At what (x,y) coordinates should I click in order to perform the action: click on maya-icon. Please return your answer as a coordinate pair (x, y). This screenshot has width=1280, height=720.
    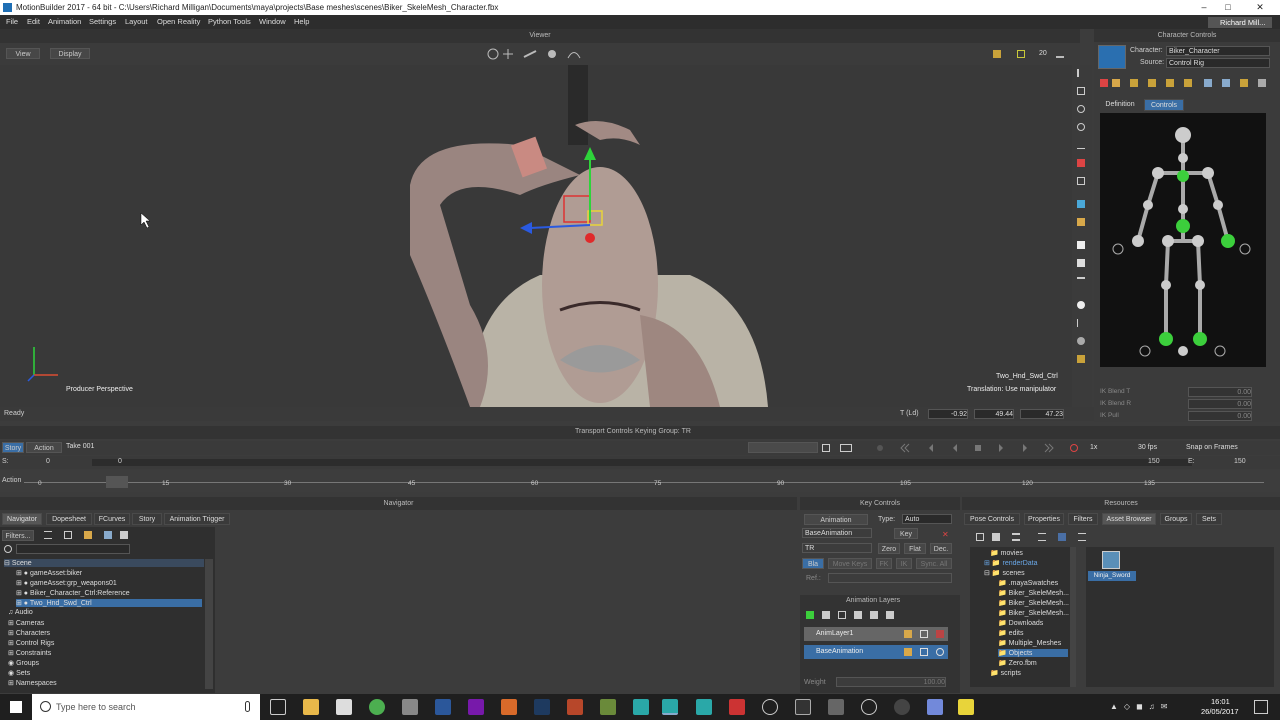
    Looking at the image, I should click on (641, 707).